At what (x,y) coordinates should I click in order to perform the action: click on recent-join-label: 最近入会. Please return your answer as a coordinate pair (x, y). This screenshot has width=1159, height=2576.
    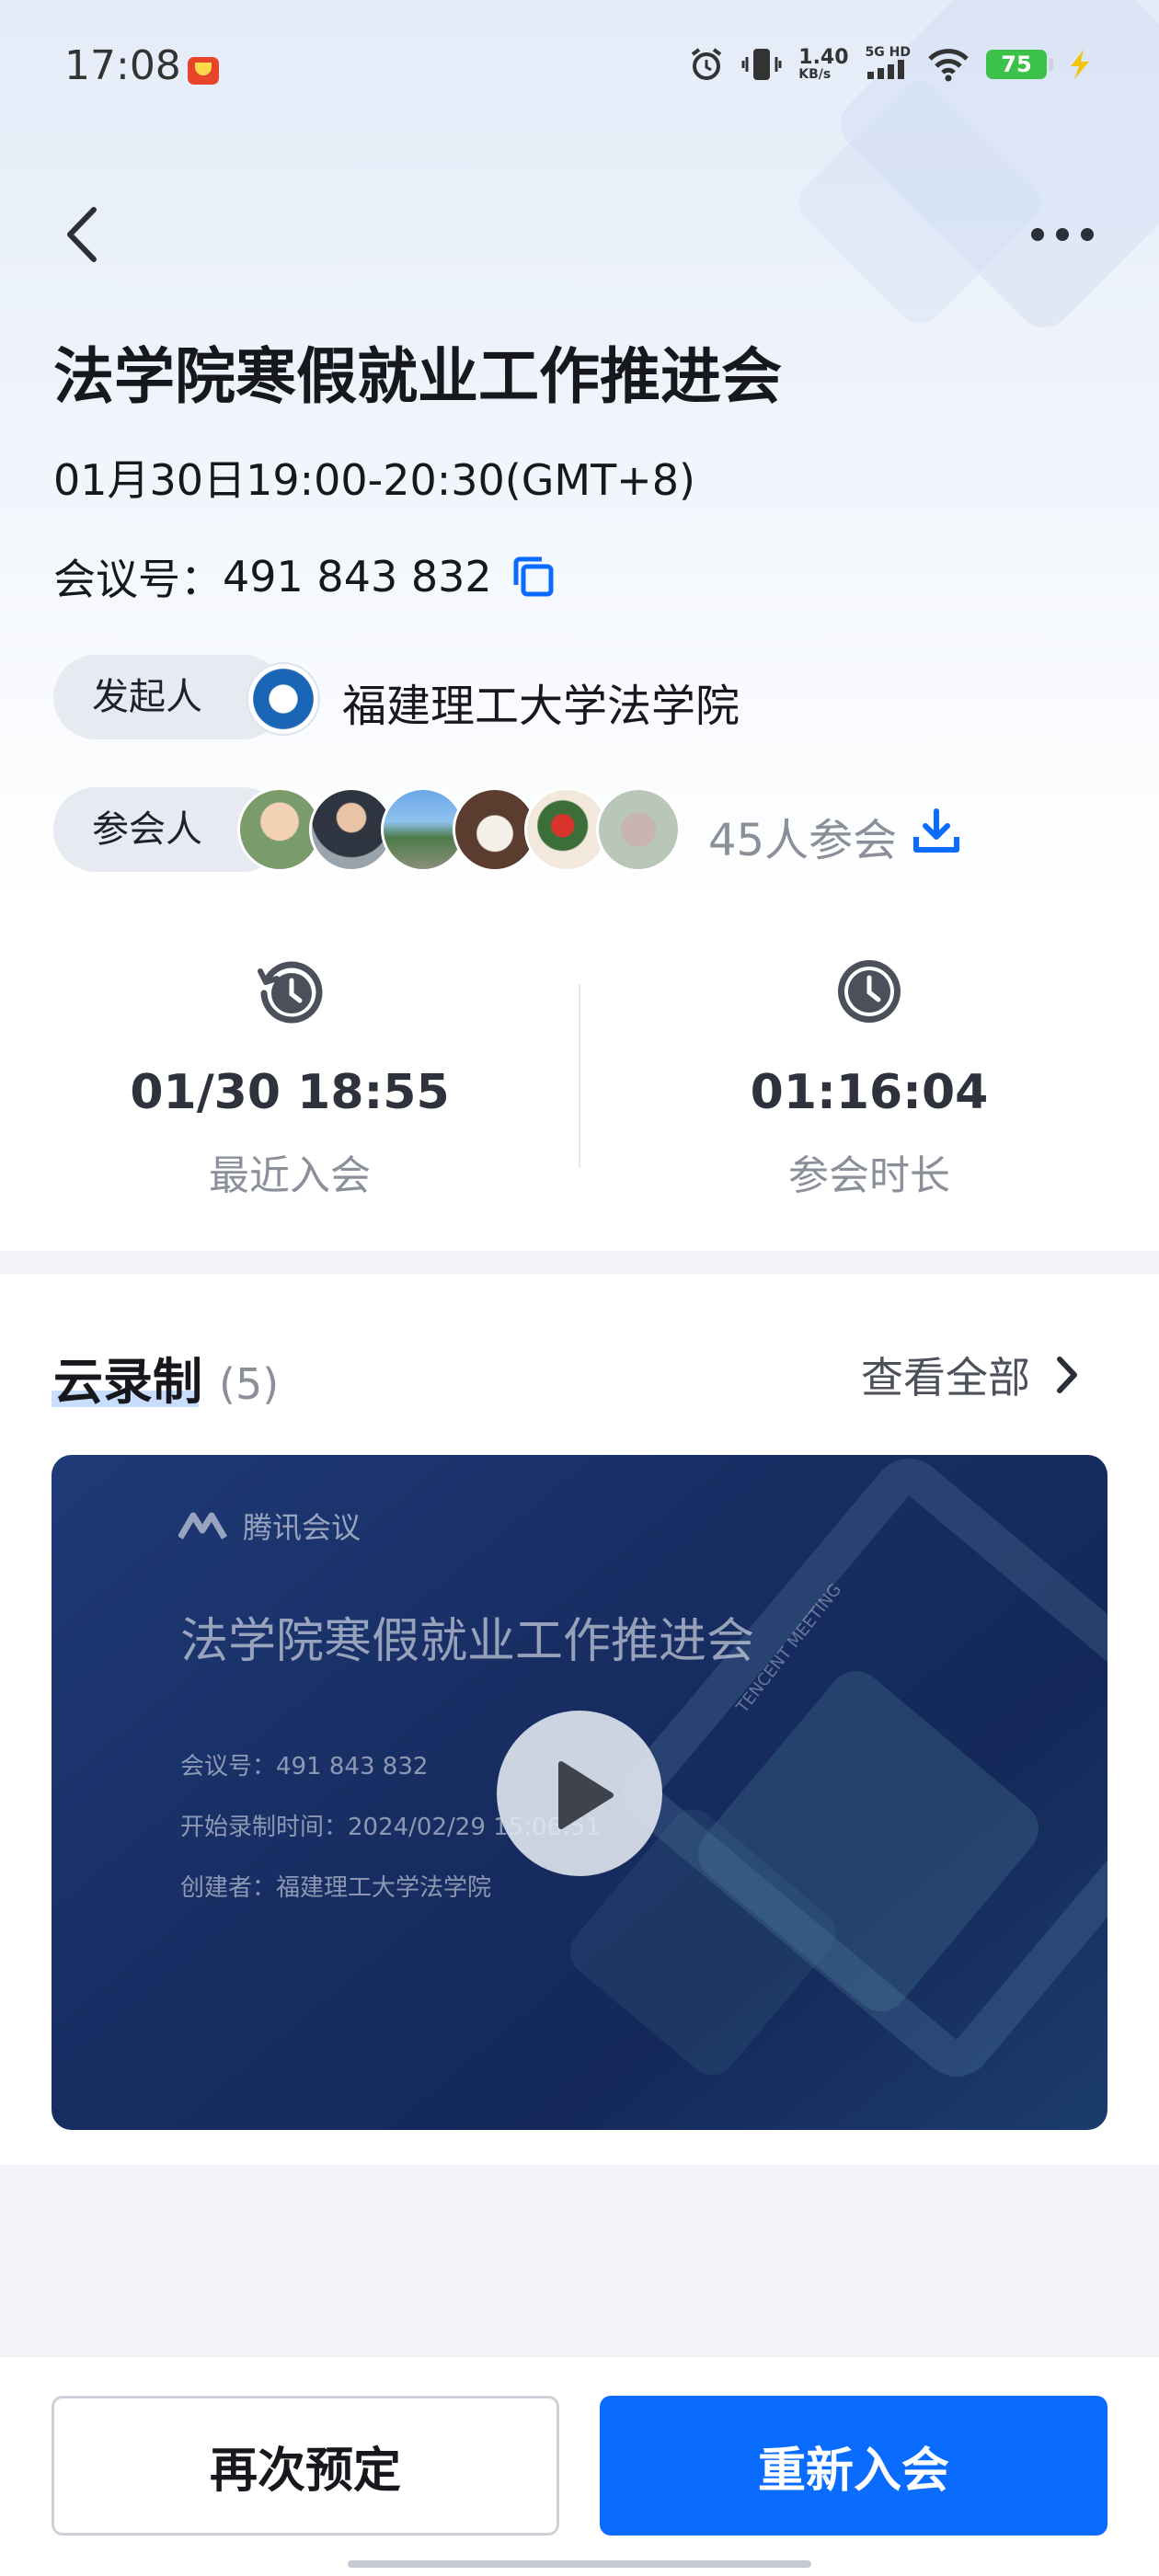
    Looking at the image, I should click on (290, 1175).